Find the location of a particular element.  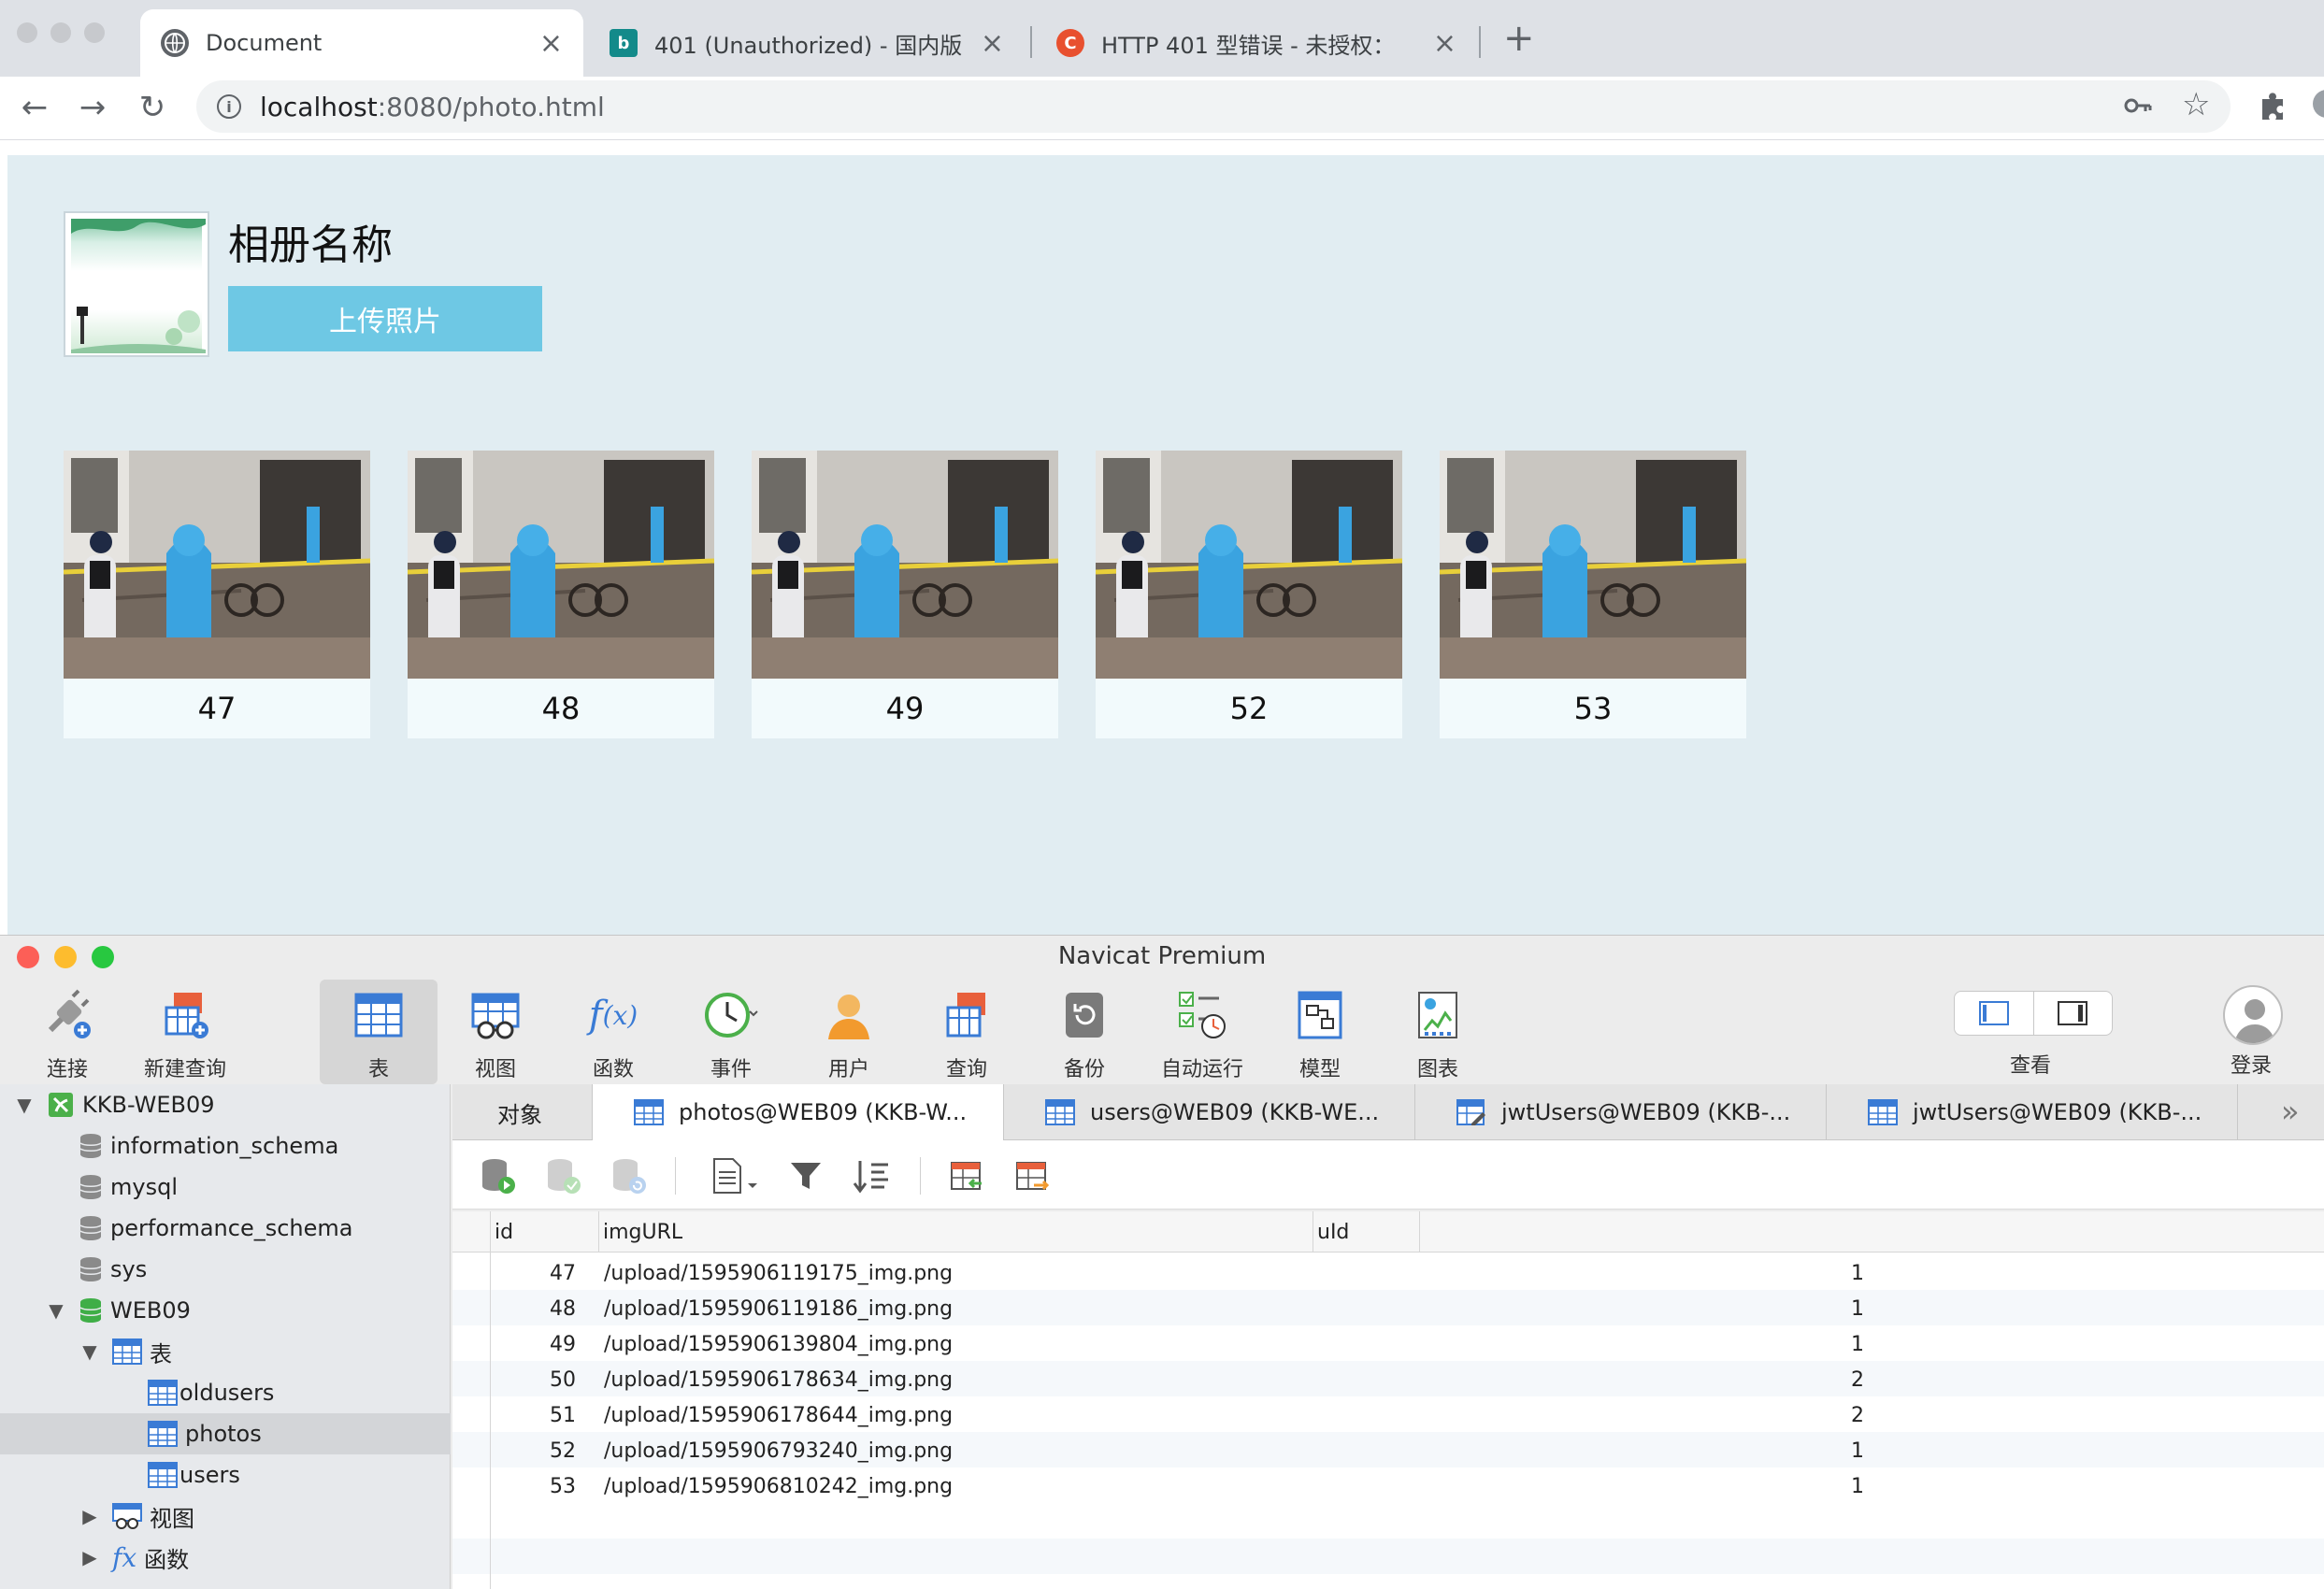

cell-imgurl: /upload/1595906810242_img.png is located at coordinates (779, 1486).